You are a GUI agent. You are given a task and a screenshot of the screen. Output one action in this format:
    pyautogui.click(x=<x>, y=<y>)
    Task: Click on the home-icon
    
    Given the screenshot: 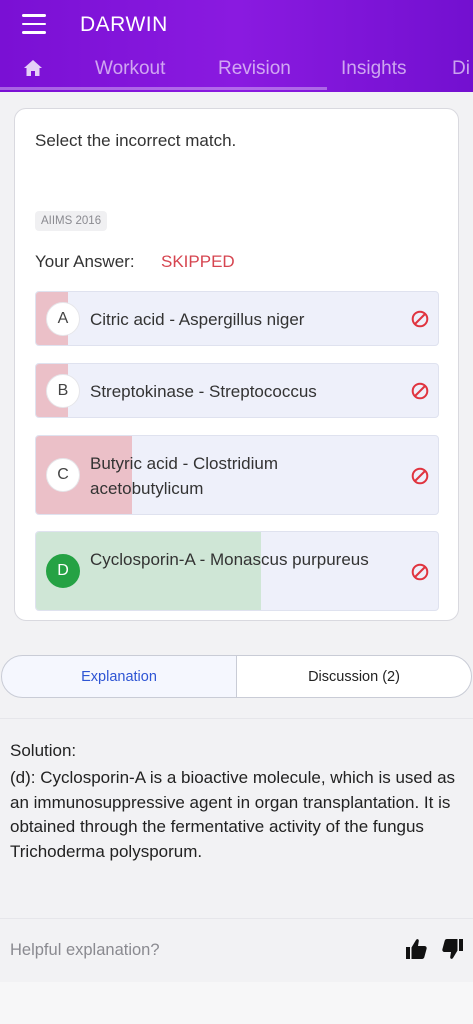 What is the action you would take?
    pyautogui.click(x=33, y=68)
    